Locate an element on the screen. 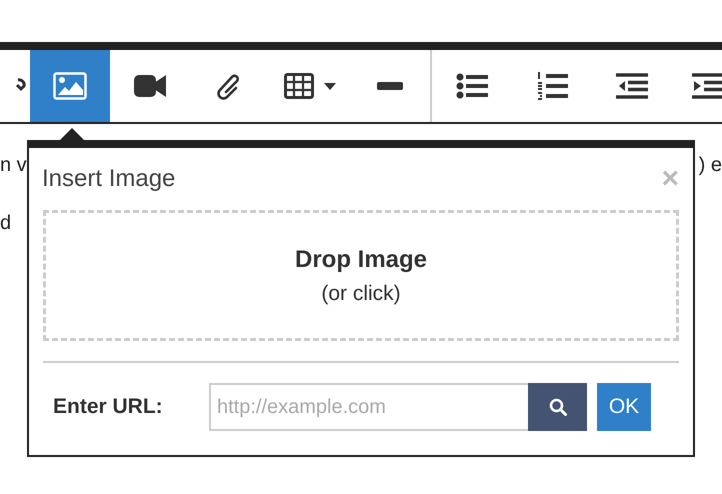 The image size is (722, 494). ok-button: OK is located at coordinates (624, 407).